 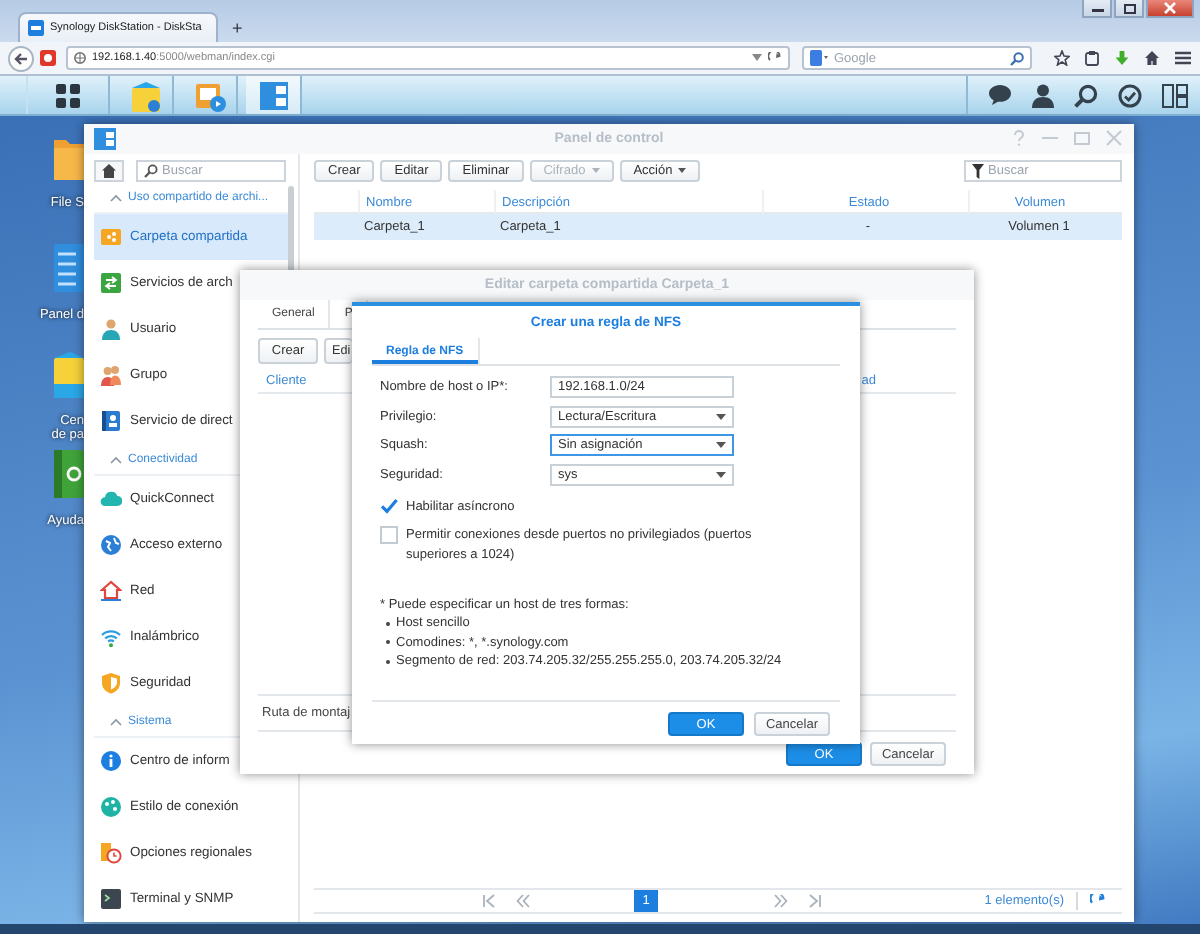 I want to click on taskbar-app, so click(x=274, y=95).